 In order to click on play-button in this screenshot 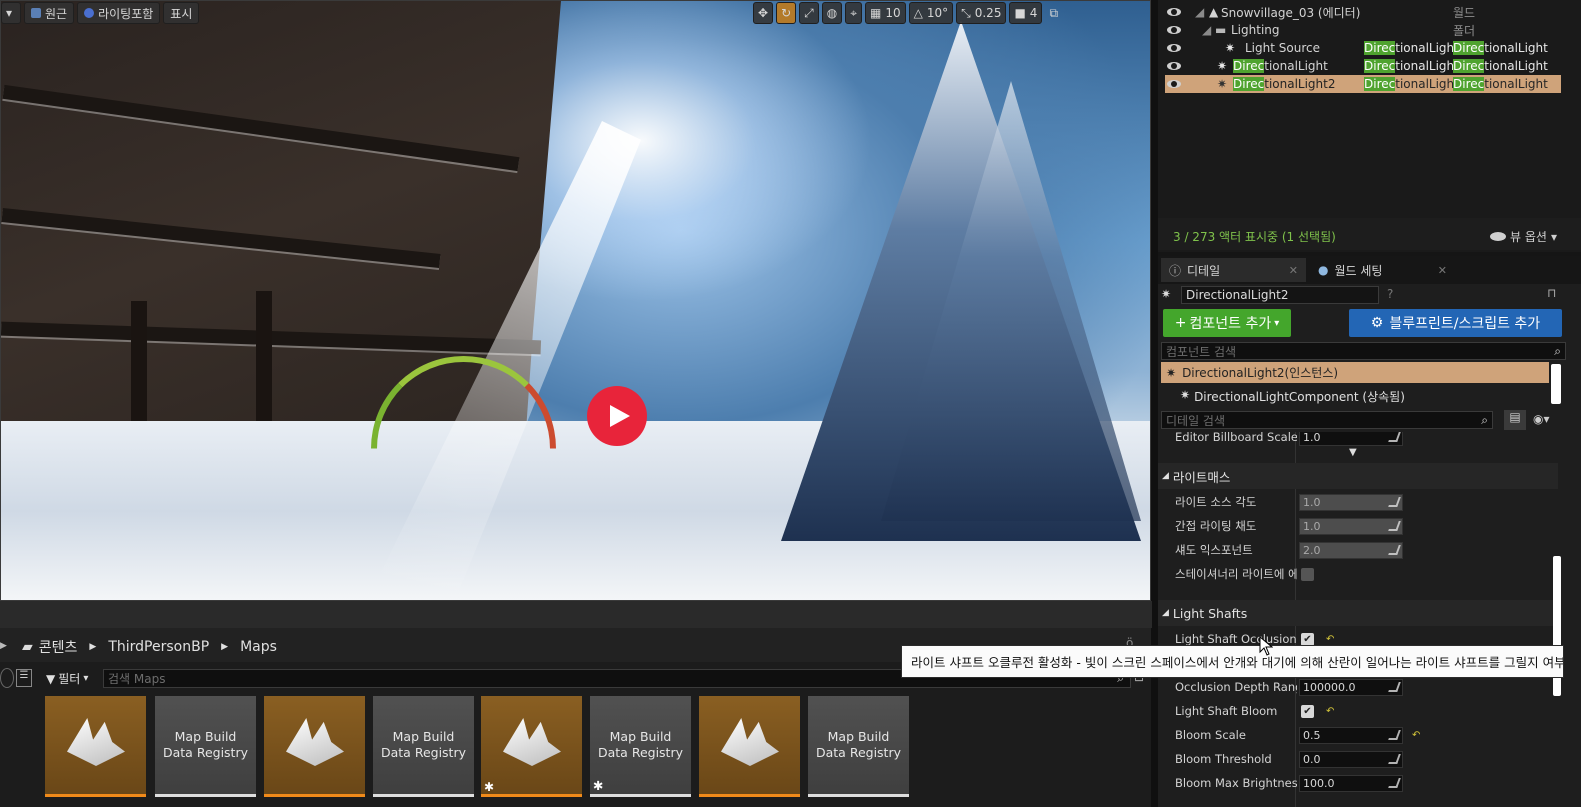, I will do `click(617, 416)`.